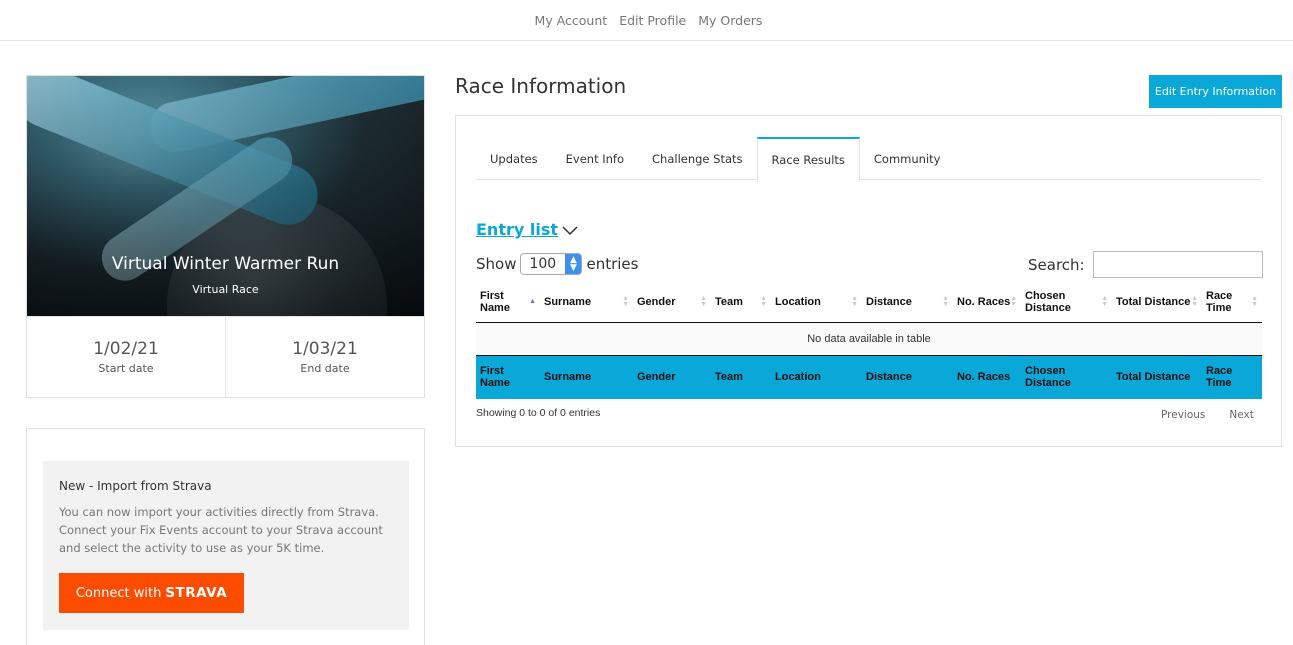  I want to click on col-first-name: First Name ▲, so click(508, 302).